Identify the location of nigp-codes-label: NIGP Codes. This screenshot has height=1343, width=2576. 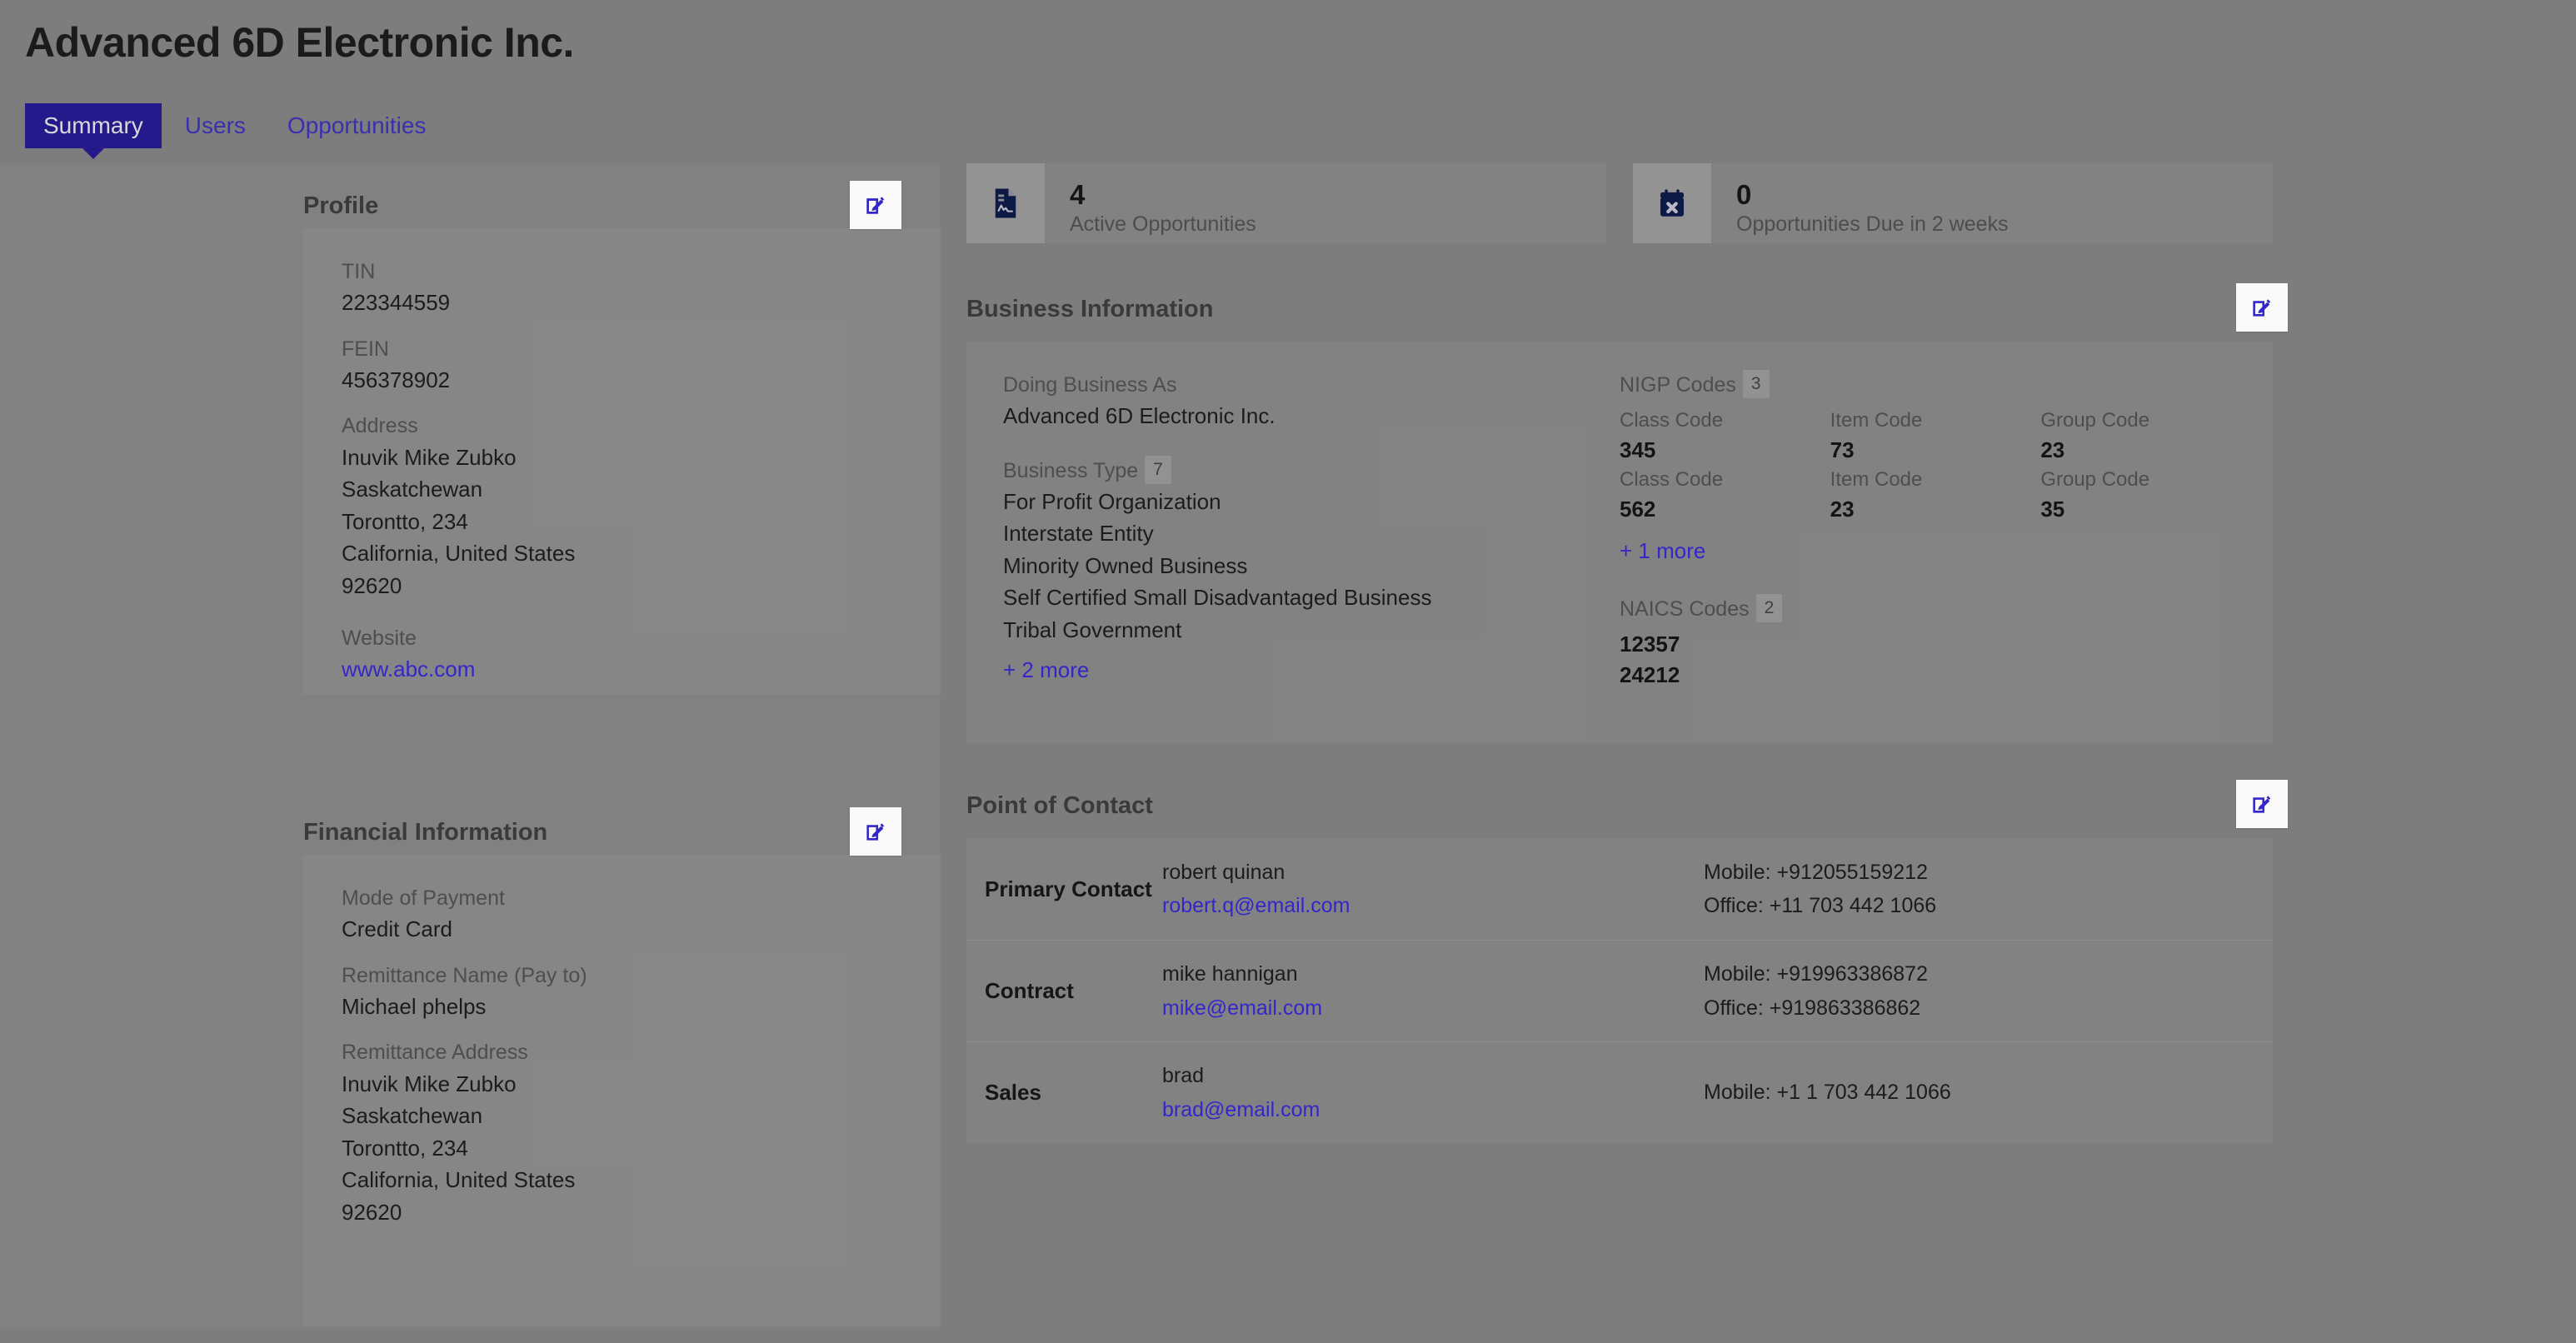
(1678, 385).